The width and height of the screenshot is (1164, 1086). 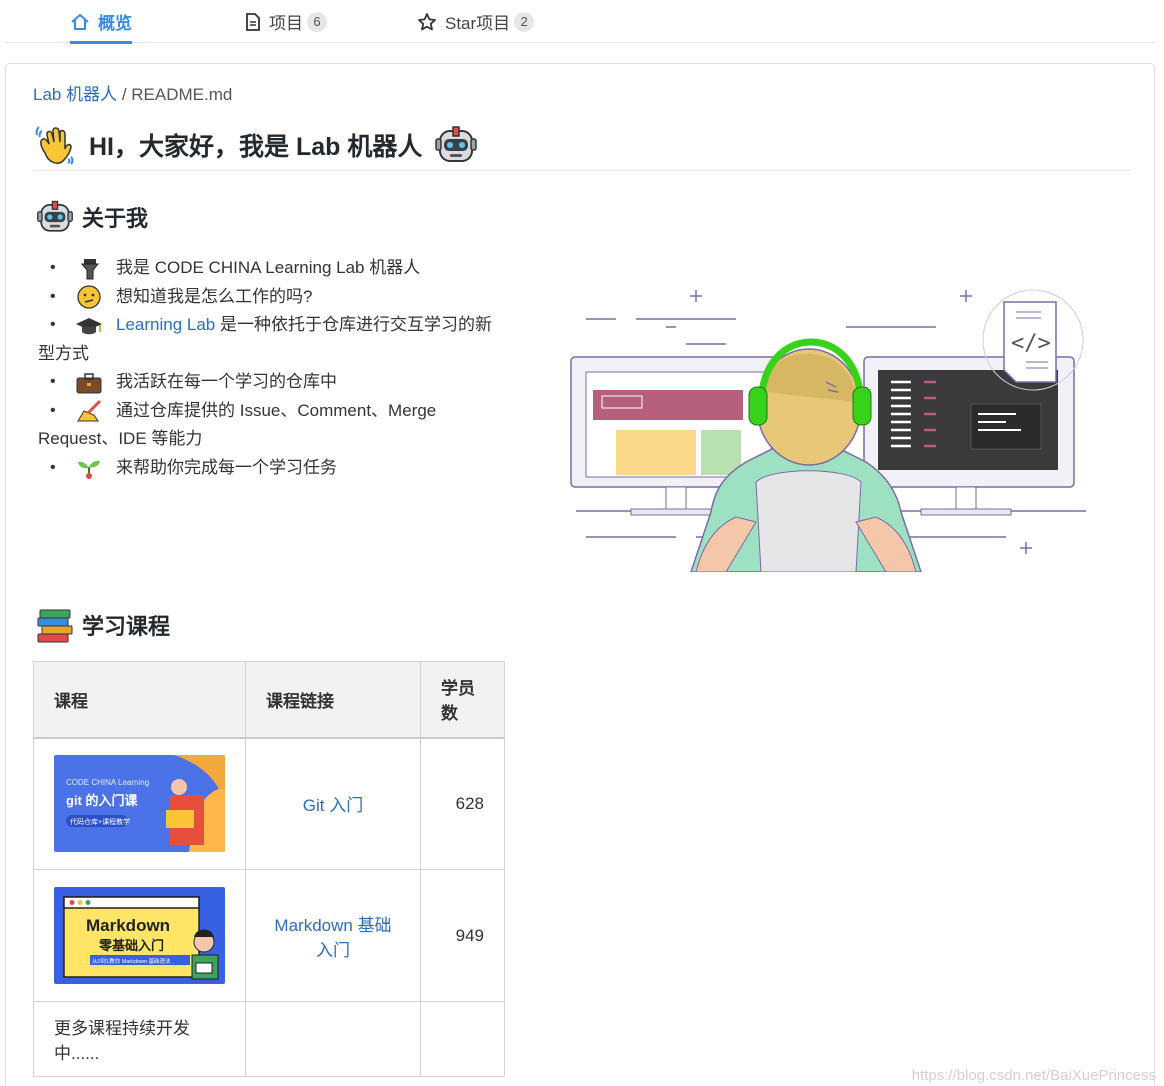 What do you see at coordinates (333, 1039) in the screenshot?
I see `empty-link-cell` at bounding box center [333, 1039].